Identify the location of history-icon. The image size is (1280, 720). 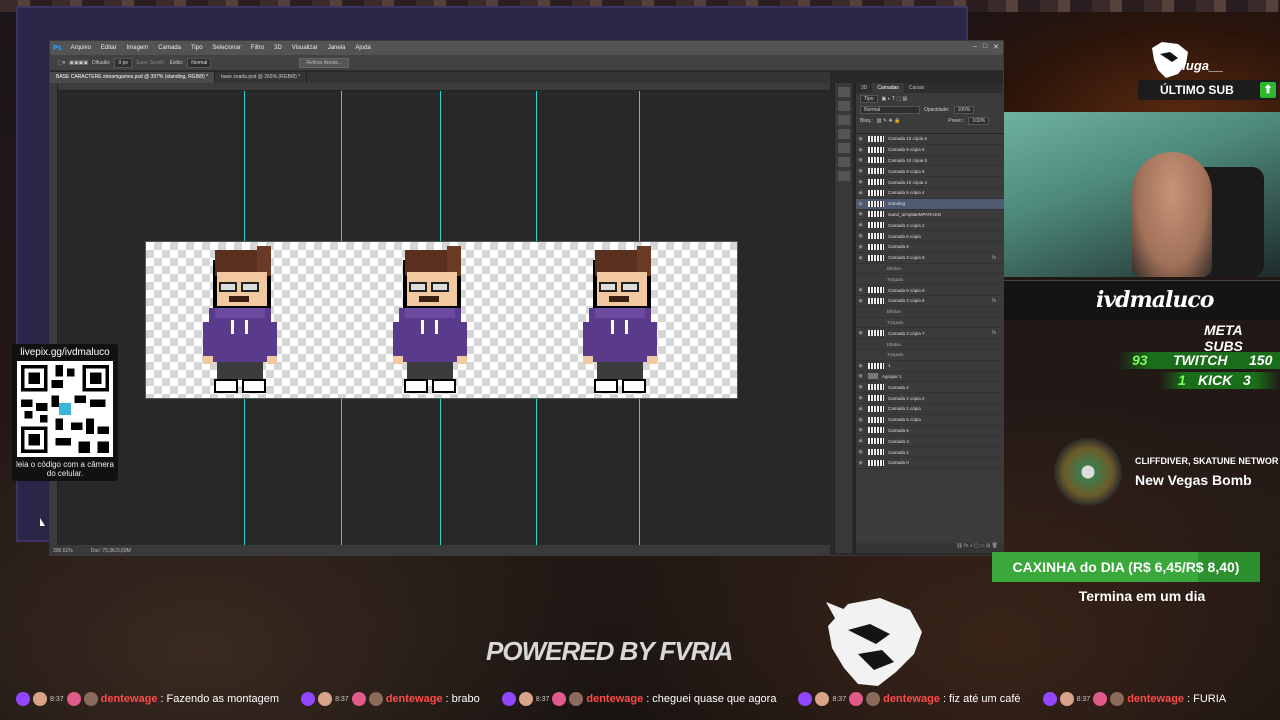
(844, 92).